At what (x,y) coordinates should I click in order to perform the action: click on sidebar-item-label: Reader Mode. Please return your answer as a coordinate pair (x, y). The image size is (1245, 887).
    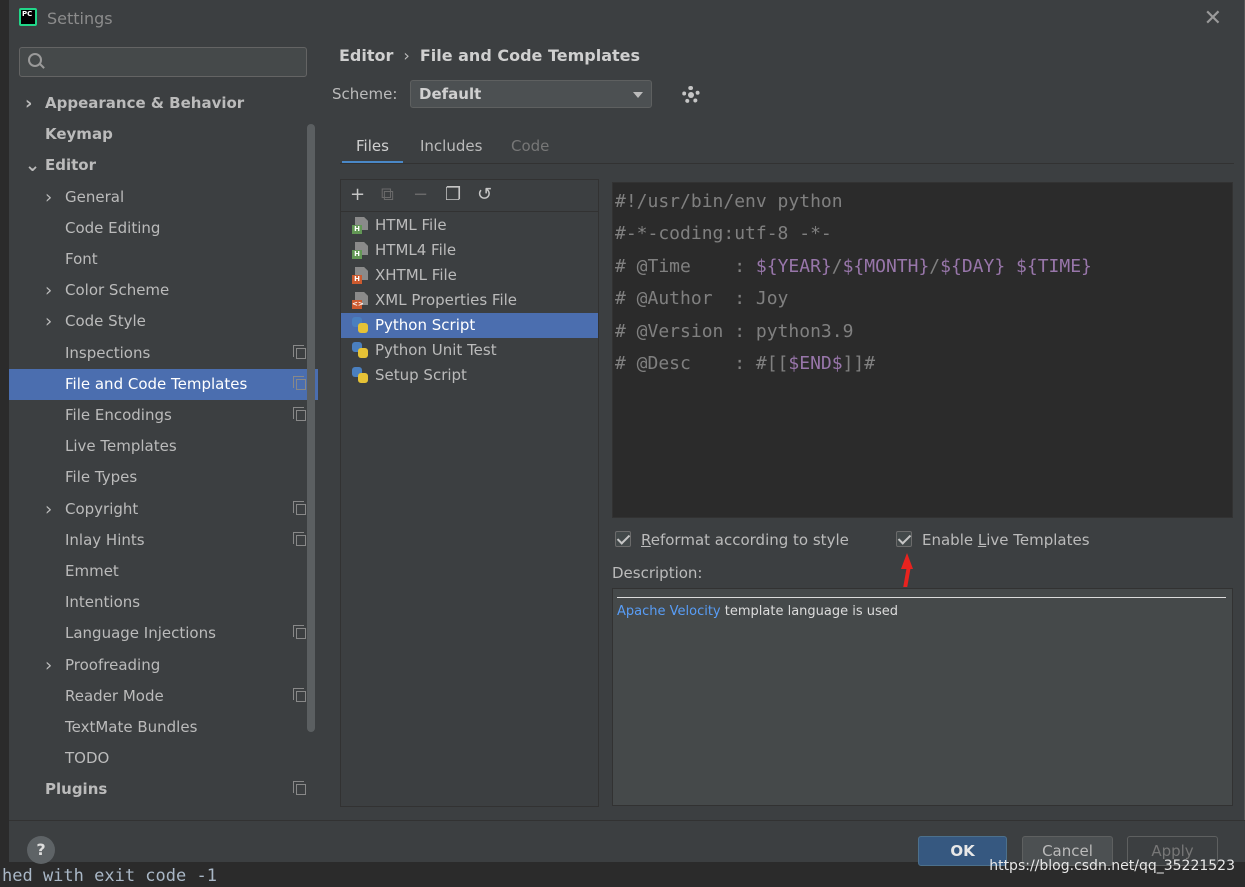
    Looking at the image, I should click on (114, 695).